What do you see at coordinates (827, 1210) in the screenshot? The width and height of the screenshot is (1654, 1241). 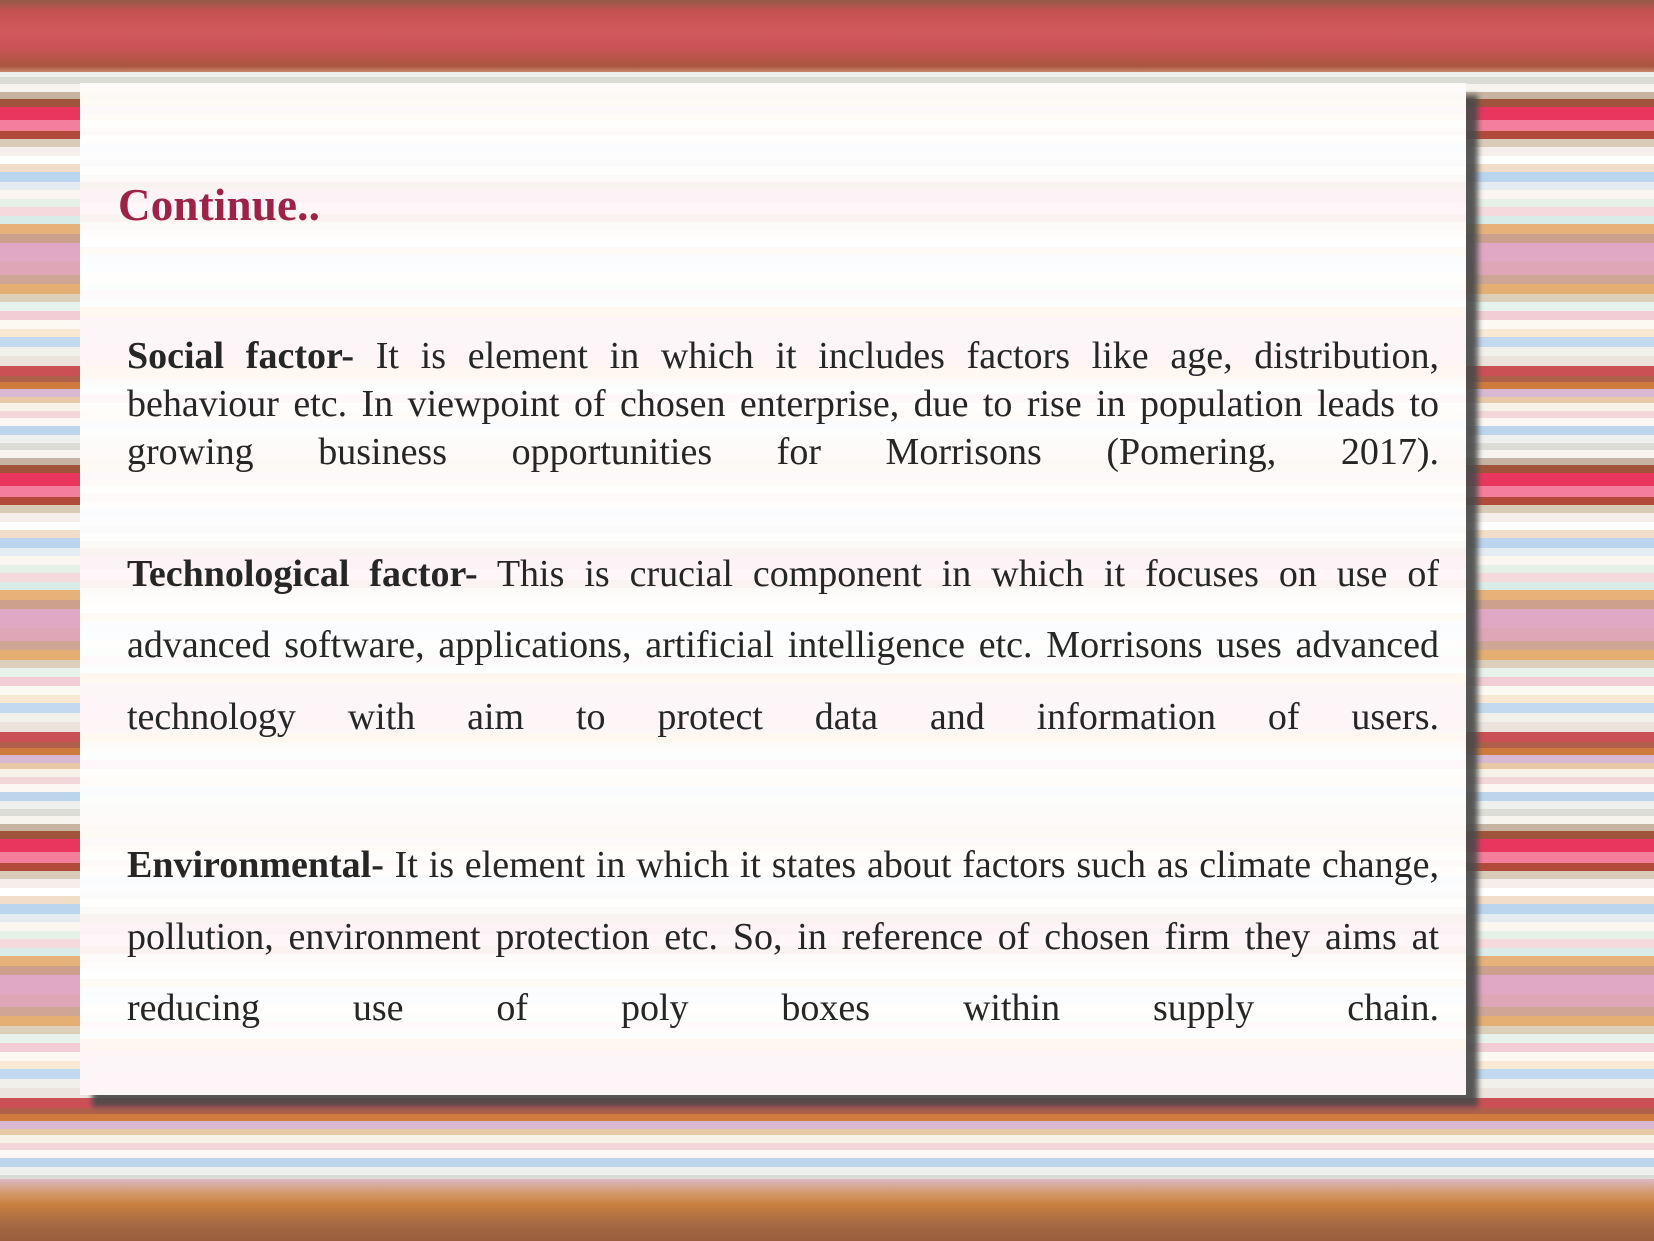 I see `background-bottom-band` at bounding box center [827, 1210].